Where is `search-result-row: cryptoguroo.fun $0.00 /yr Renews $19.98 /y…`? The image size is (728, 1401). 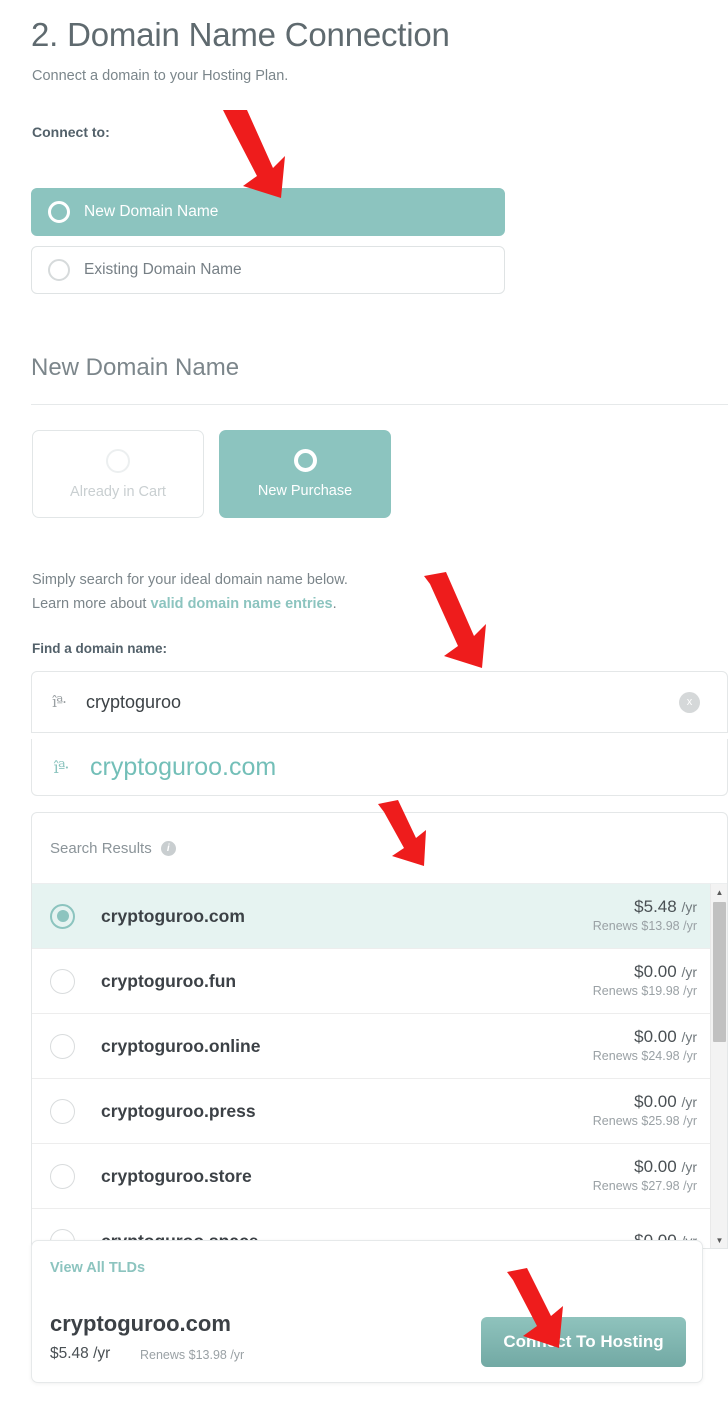 search-result-row: cryptoguroo.fun $0.00 /yr Renews $19.98 /y… is located at coordinates (379, 981).